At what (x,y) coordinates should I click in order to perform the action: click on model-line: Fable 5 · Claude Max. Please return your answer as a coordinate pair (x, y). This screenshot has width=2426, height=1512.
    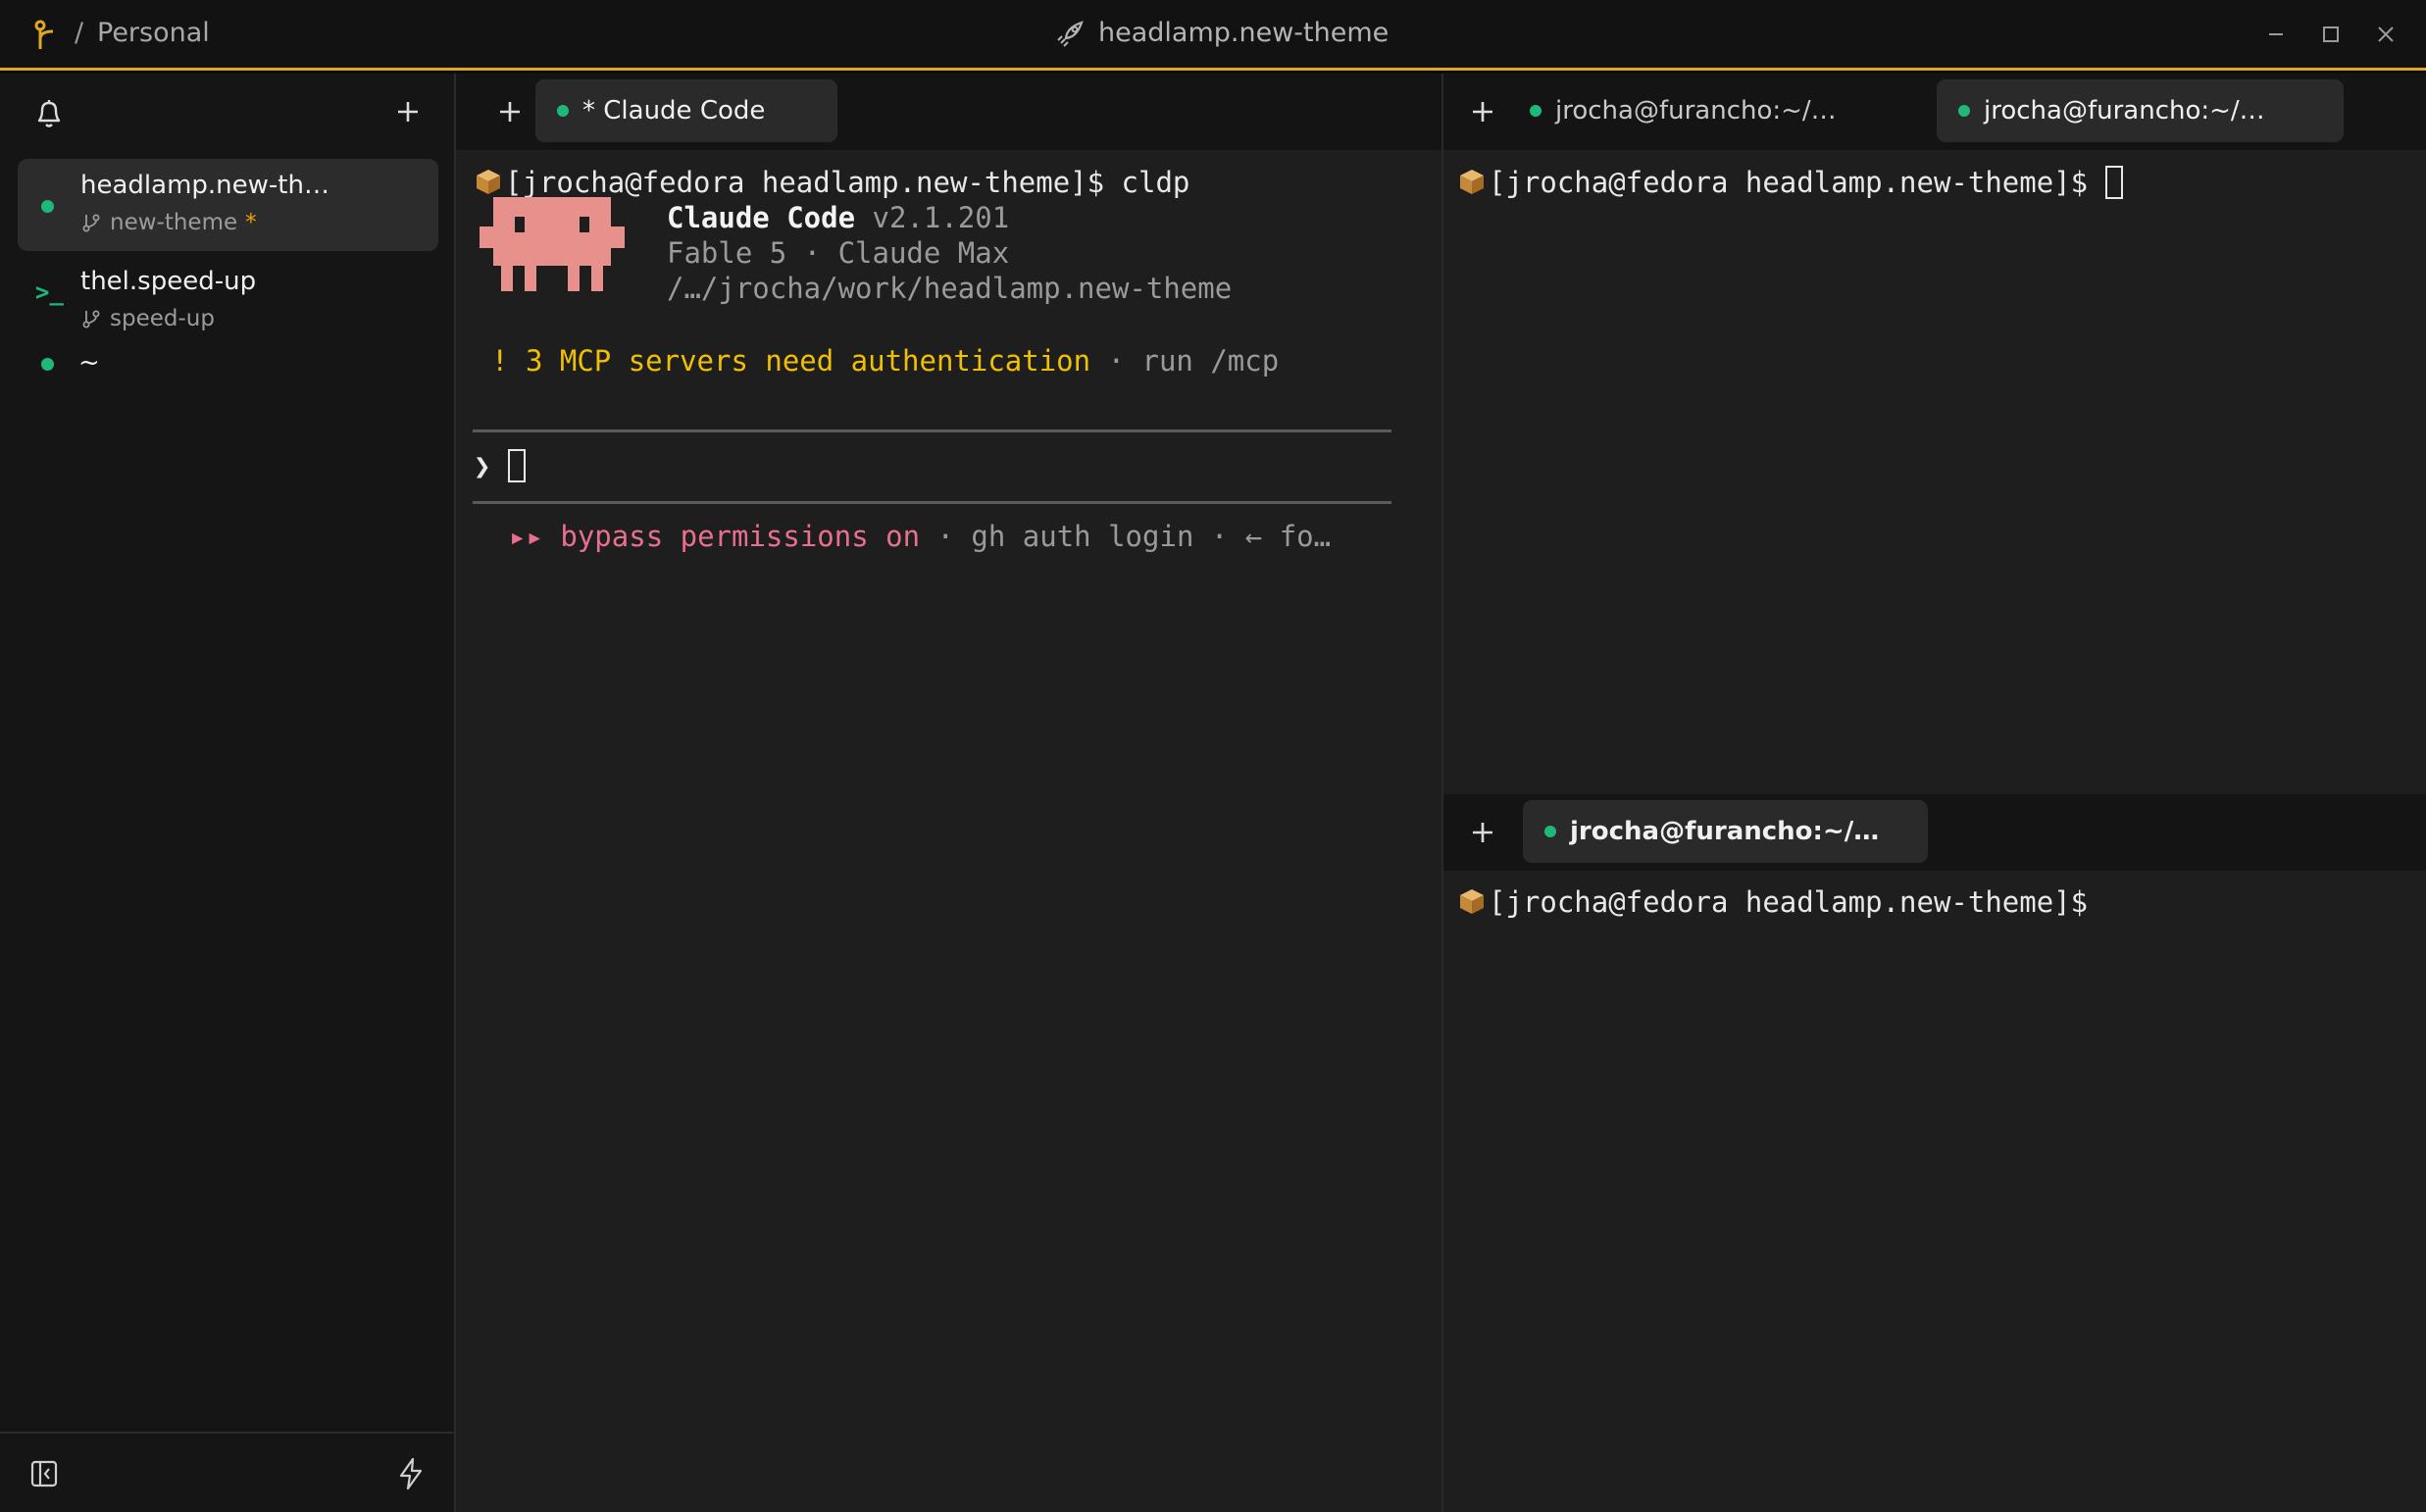
    Looking at the image, I should click on (838, 253).